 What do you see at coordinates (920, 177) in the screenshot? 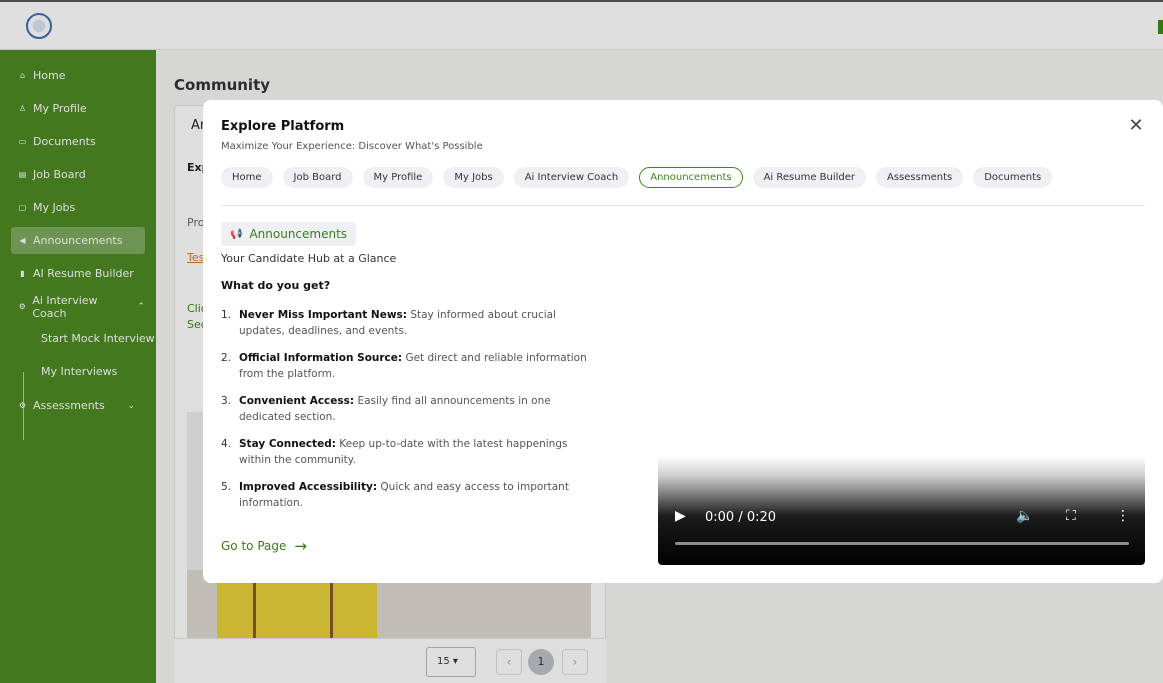
I see `tab-assessments: Assessments` at bounding box center [920, 177].